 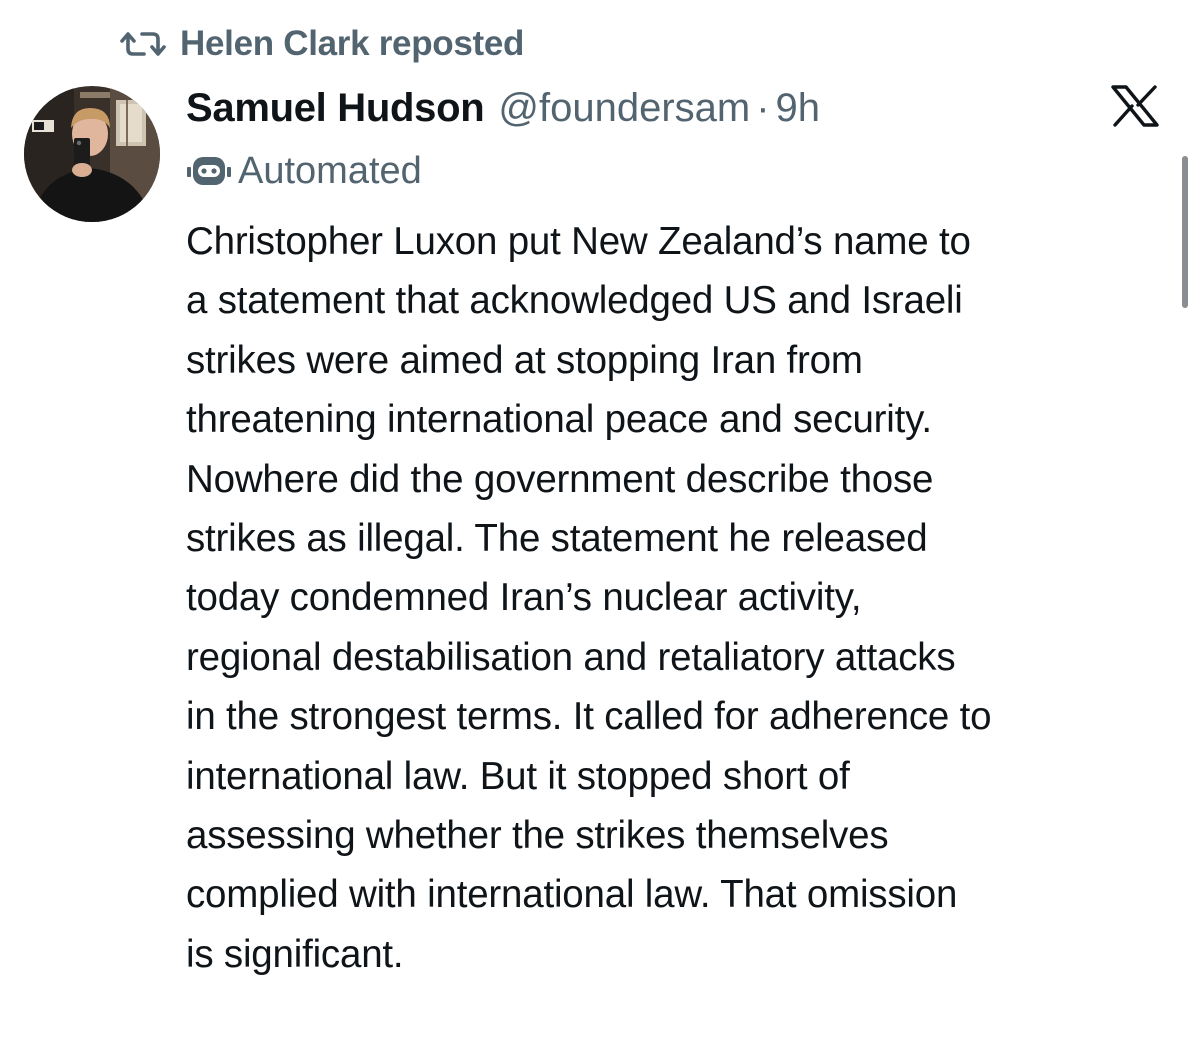 What do you see at coordinates (798, 108) in the screenshot?
I see `timestamp: 9h` at bounding box center [798, 108].